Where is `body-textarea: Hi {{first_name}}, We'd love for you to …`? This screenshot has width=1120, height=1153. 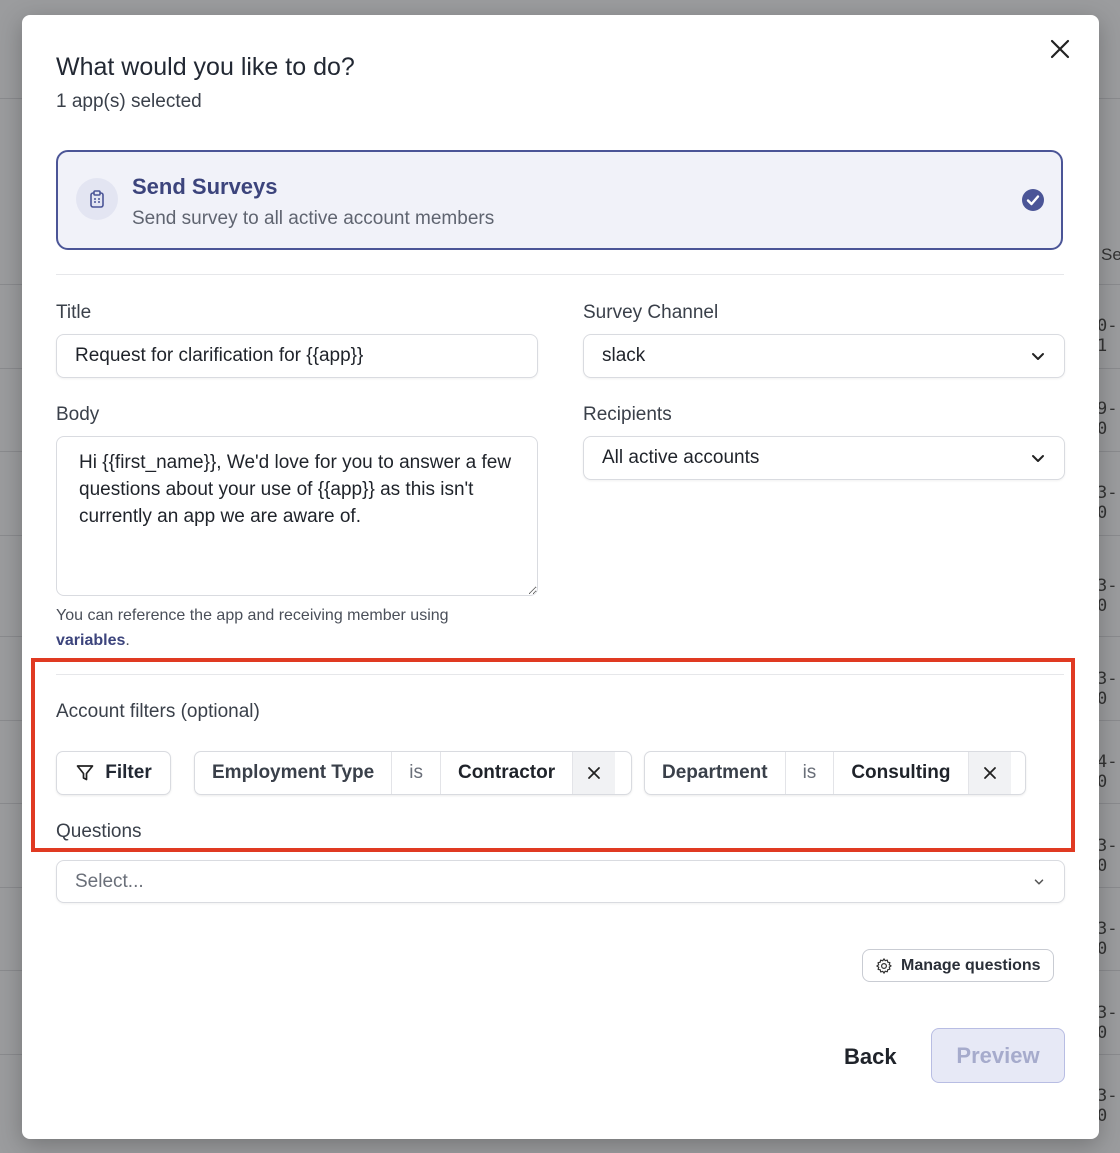
body-textarea: Hi {{first_name}}, We'd love for you to … is located at coordinates (297, 516).